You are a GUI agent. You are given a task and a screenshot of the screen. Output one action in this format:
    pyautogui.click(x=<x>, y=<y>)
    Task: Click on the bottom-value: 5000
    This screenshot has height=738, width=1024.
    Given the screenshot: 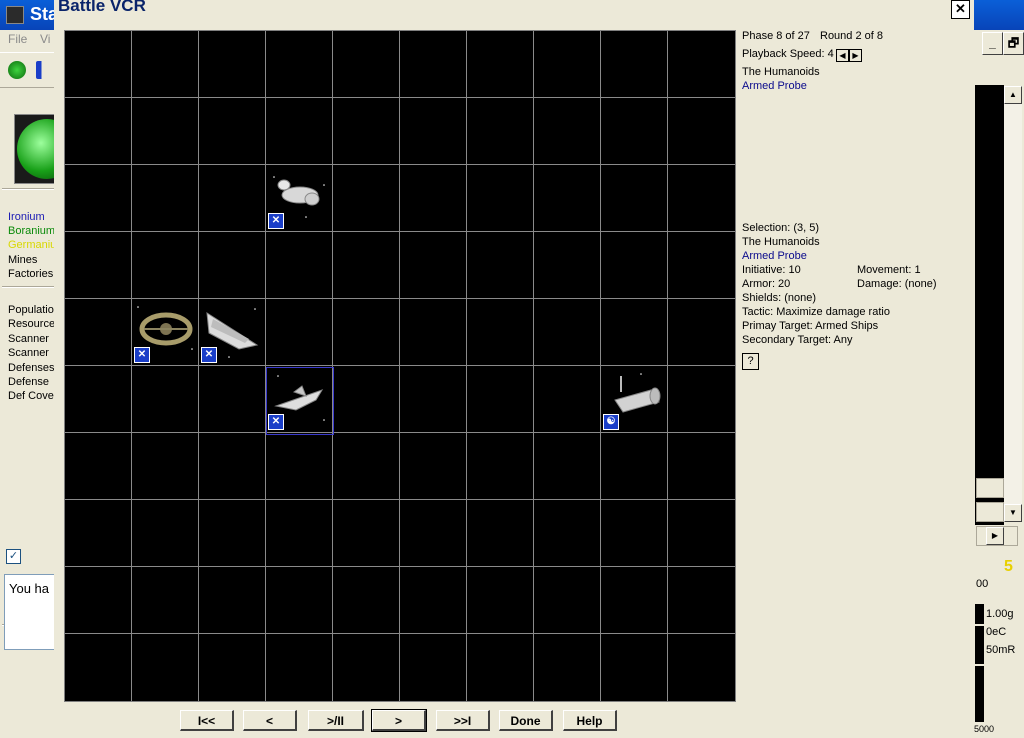 What is the action you would take?
    pyautogui.click(x=984, y=729)
    